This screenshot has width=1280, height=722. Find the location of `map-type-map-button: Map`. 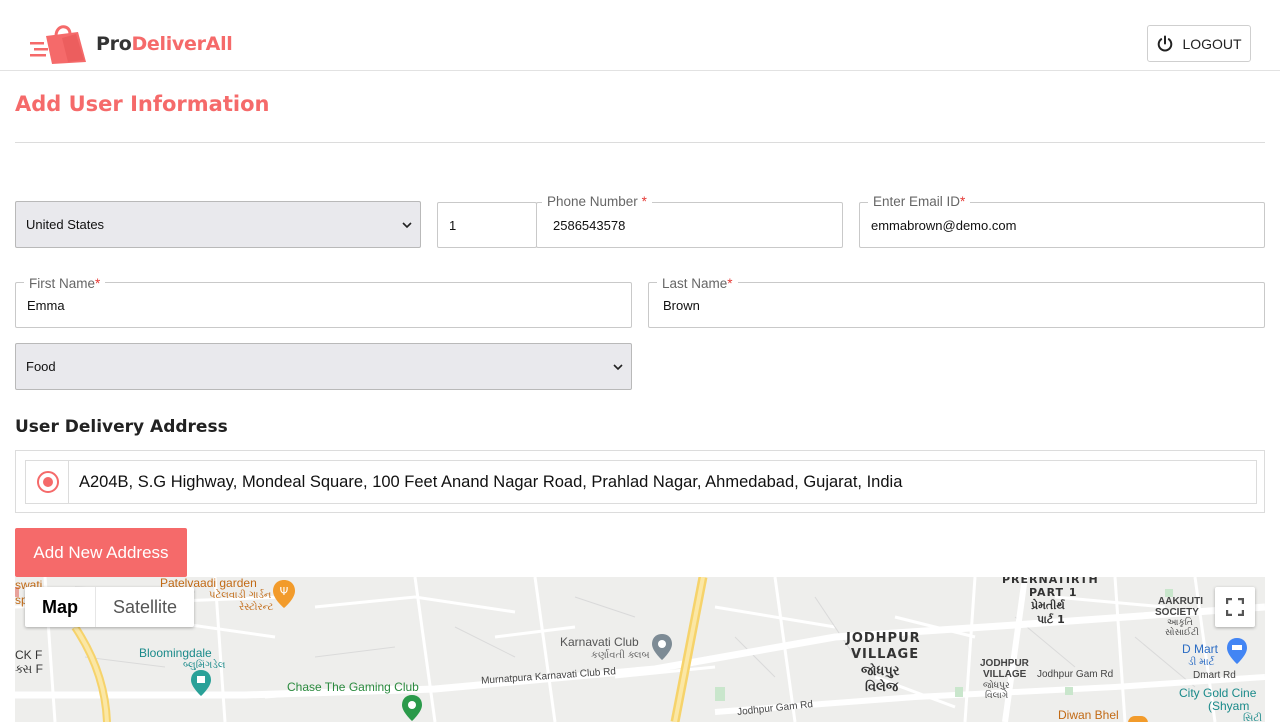

map-type-map-button: Map is located at coordinates (60, 607).